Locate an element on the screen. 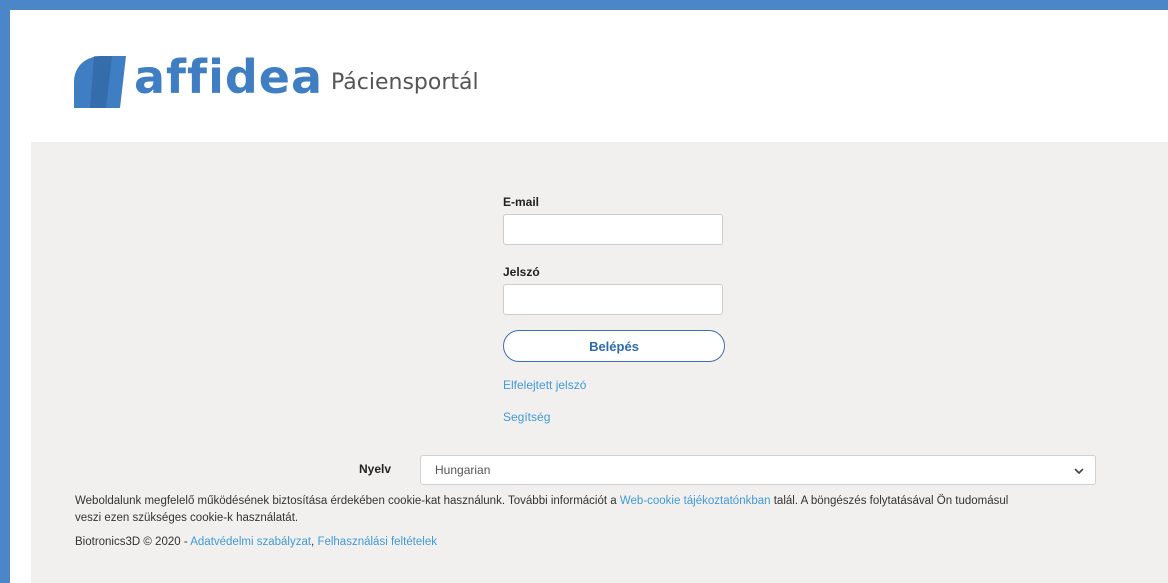  password-field is located at coordinates (613, 299).